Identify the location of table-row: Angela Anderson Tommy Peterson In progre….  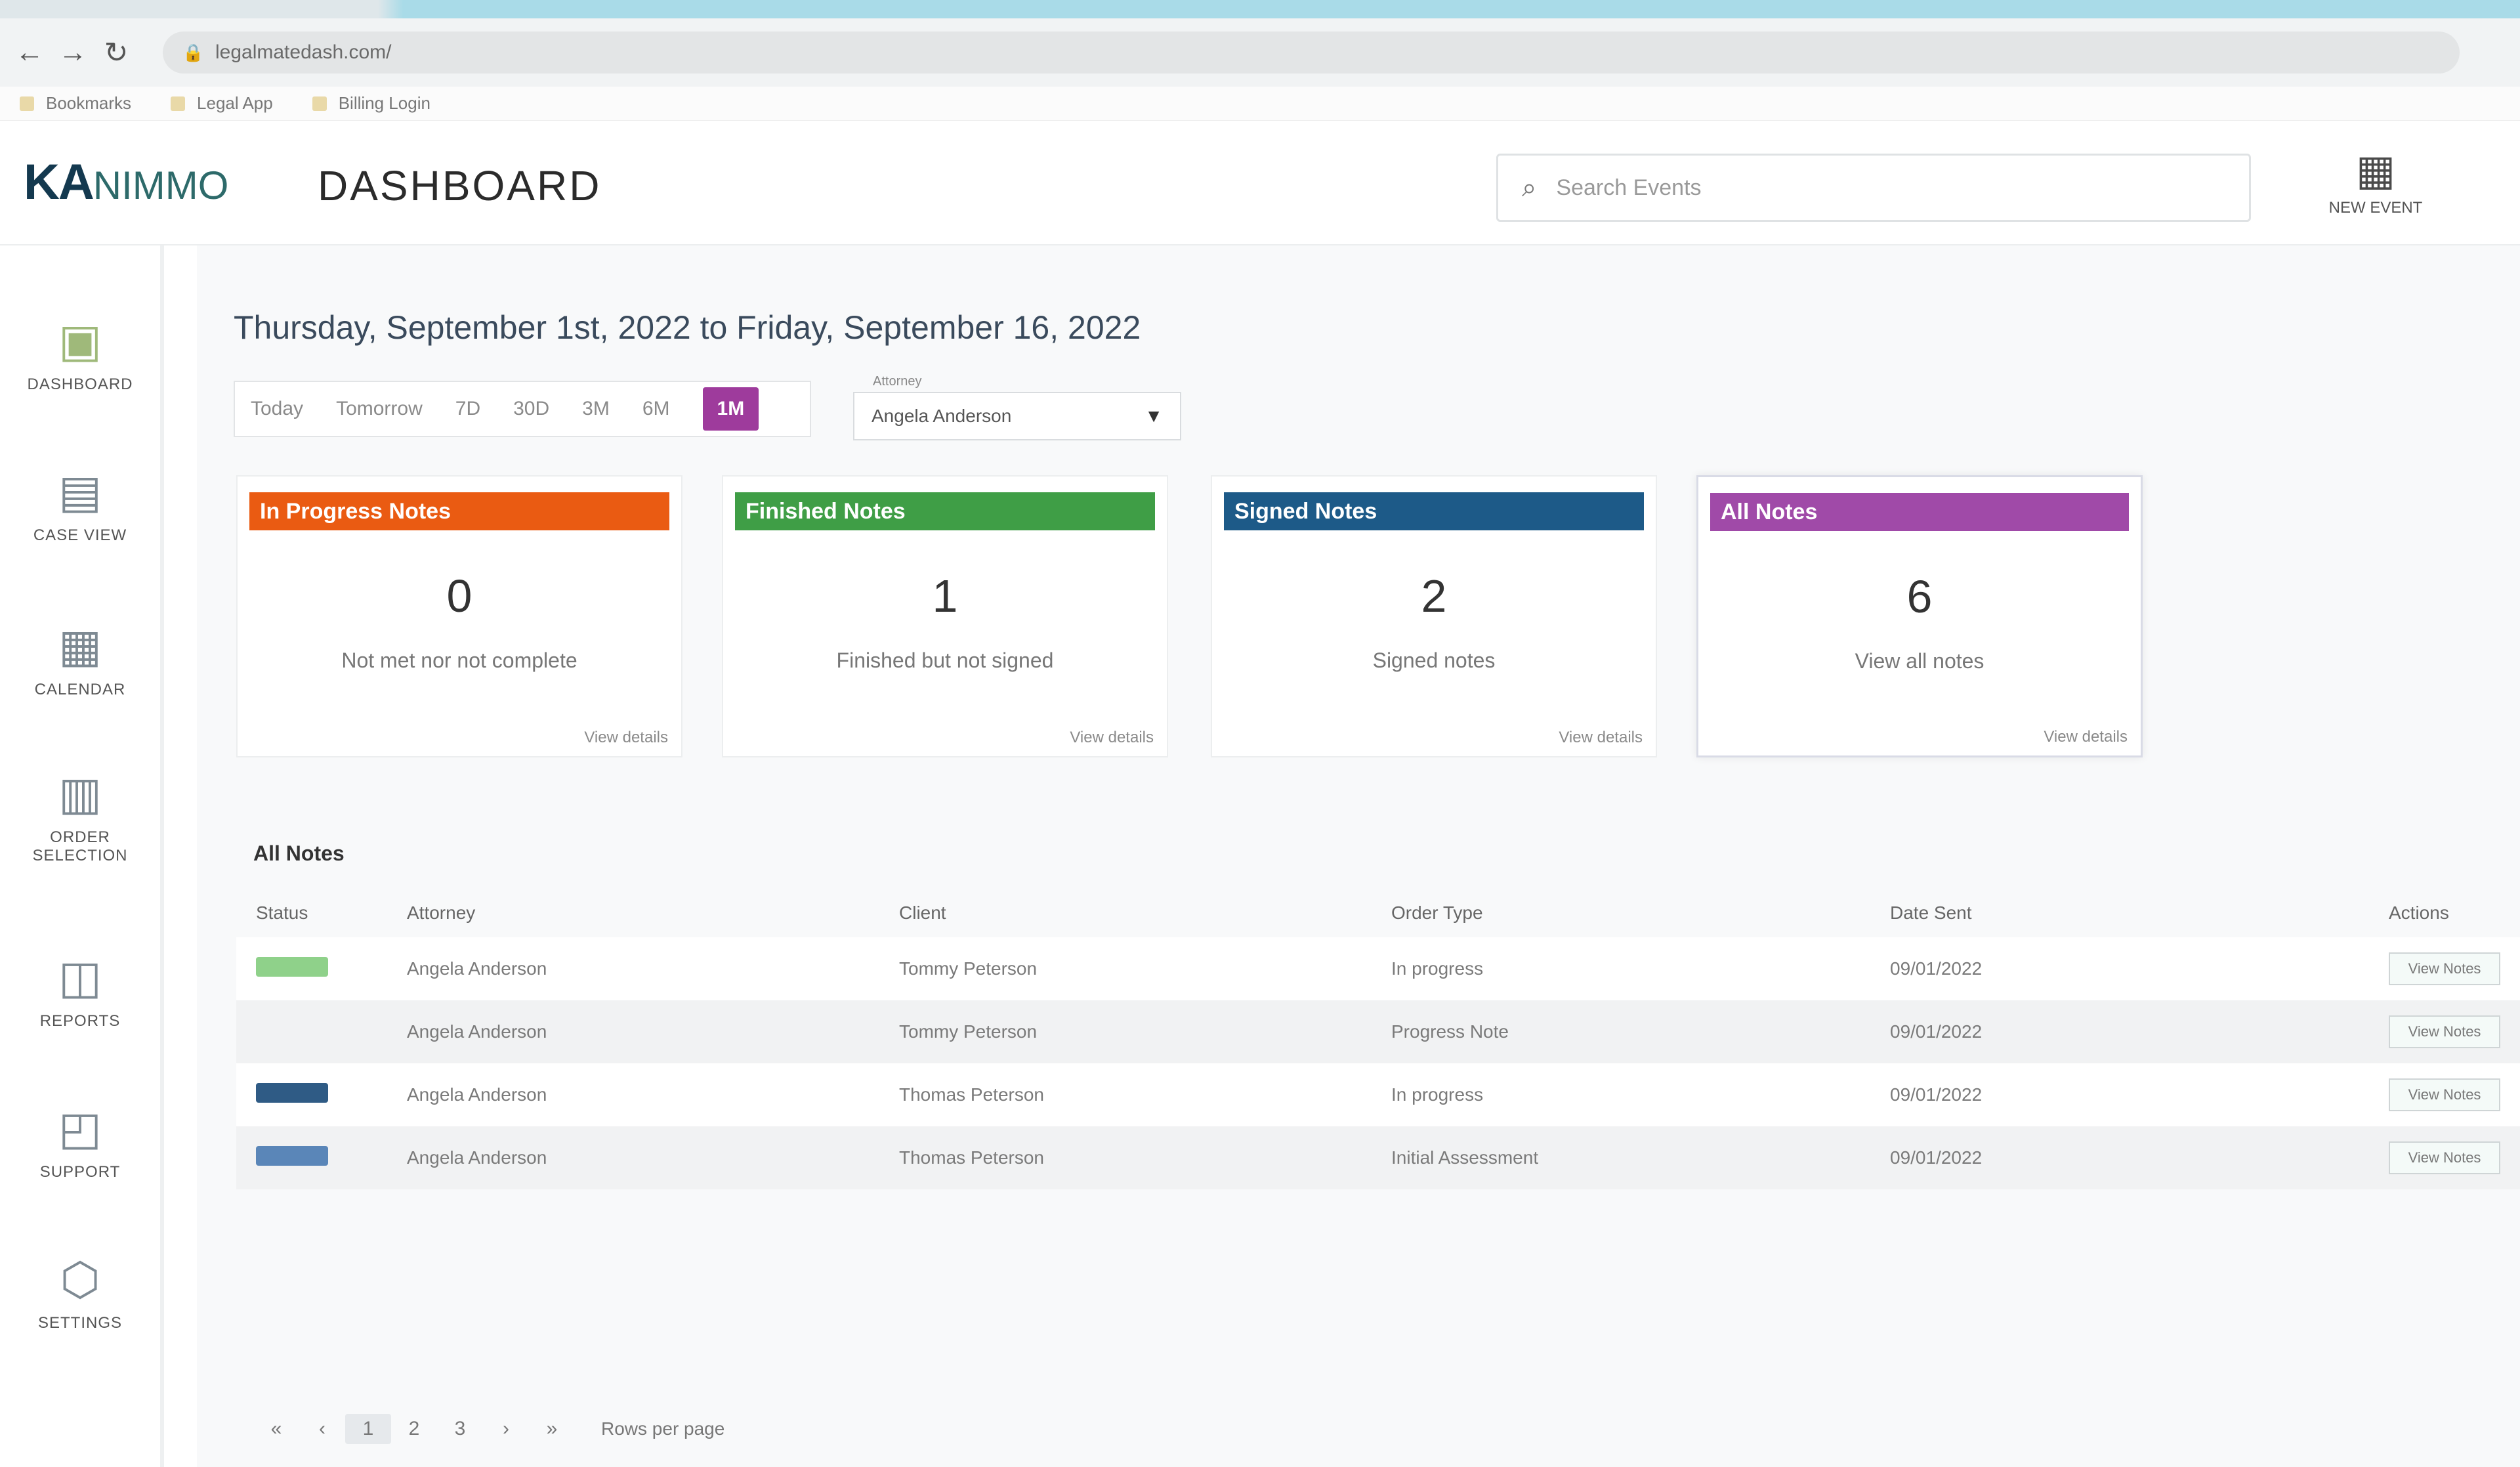
(1378, 968).